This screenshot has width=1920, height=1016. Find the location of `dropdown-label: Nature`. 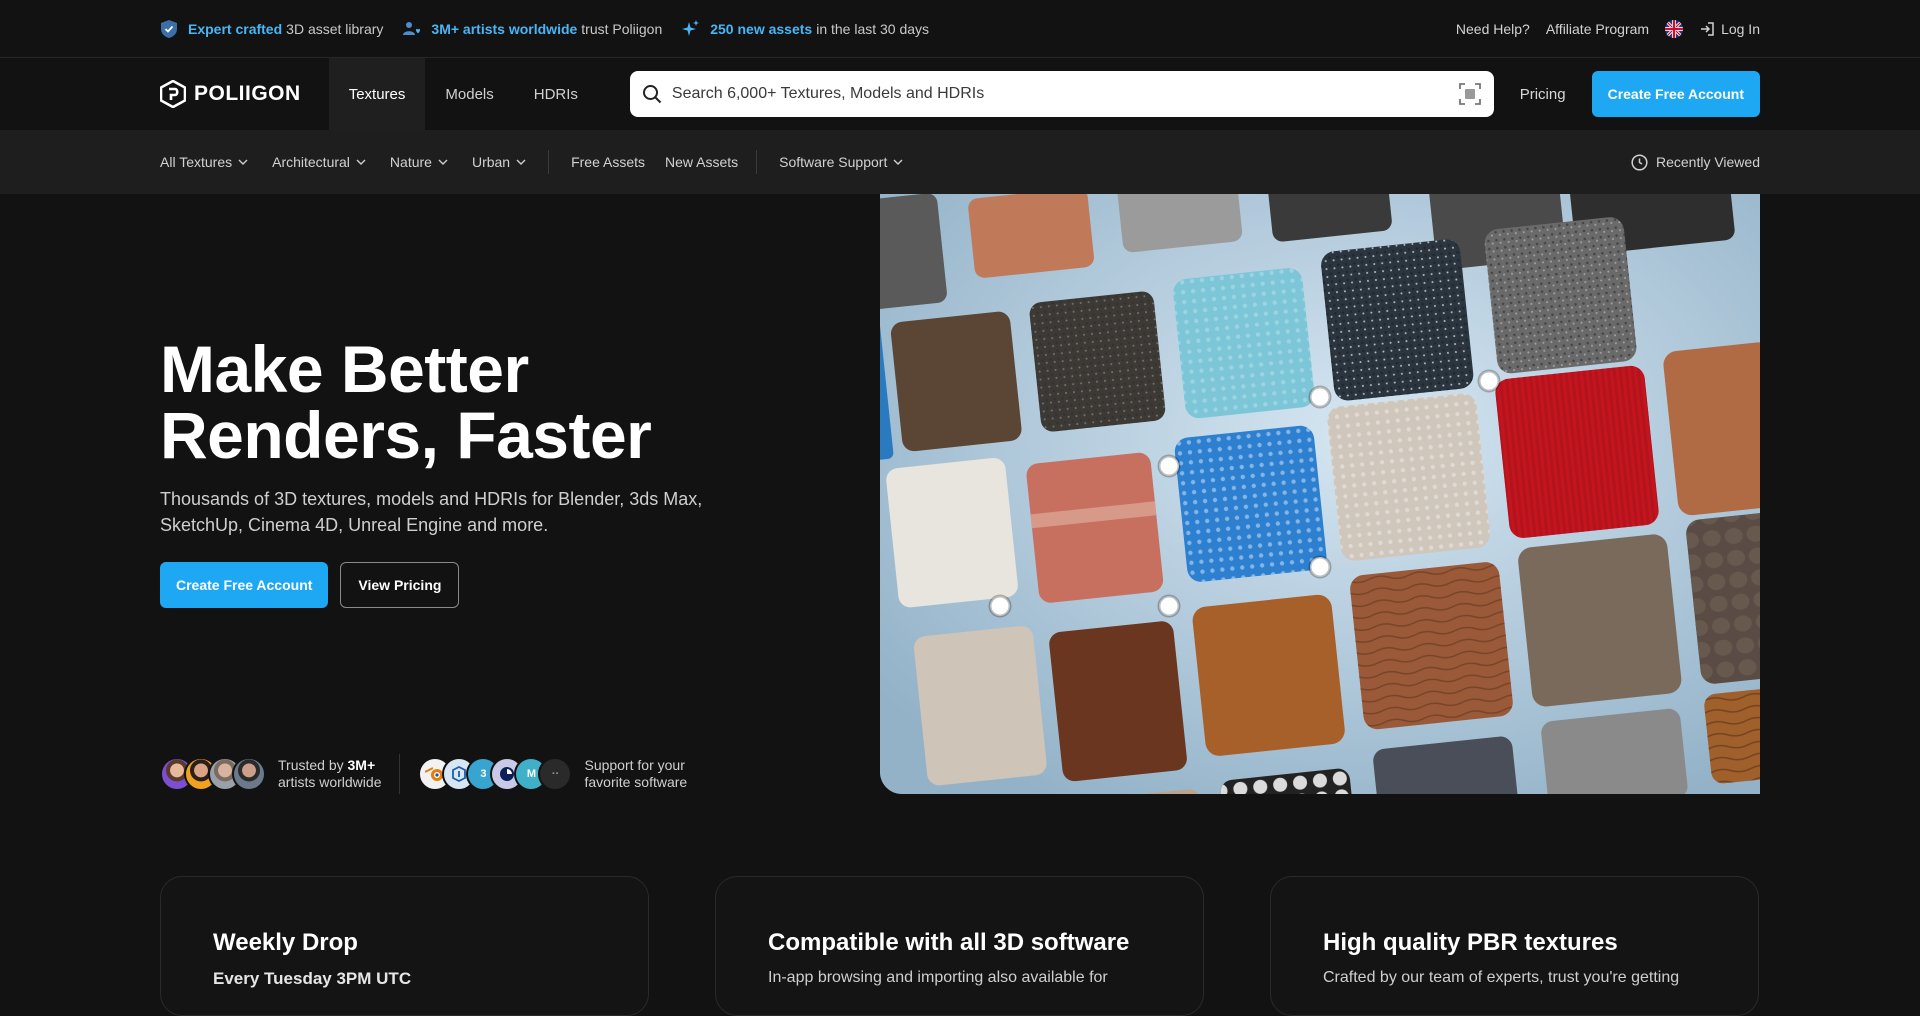

dropdown-label: Nature is located at coordinates (410, 162).